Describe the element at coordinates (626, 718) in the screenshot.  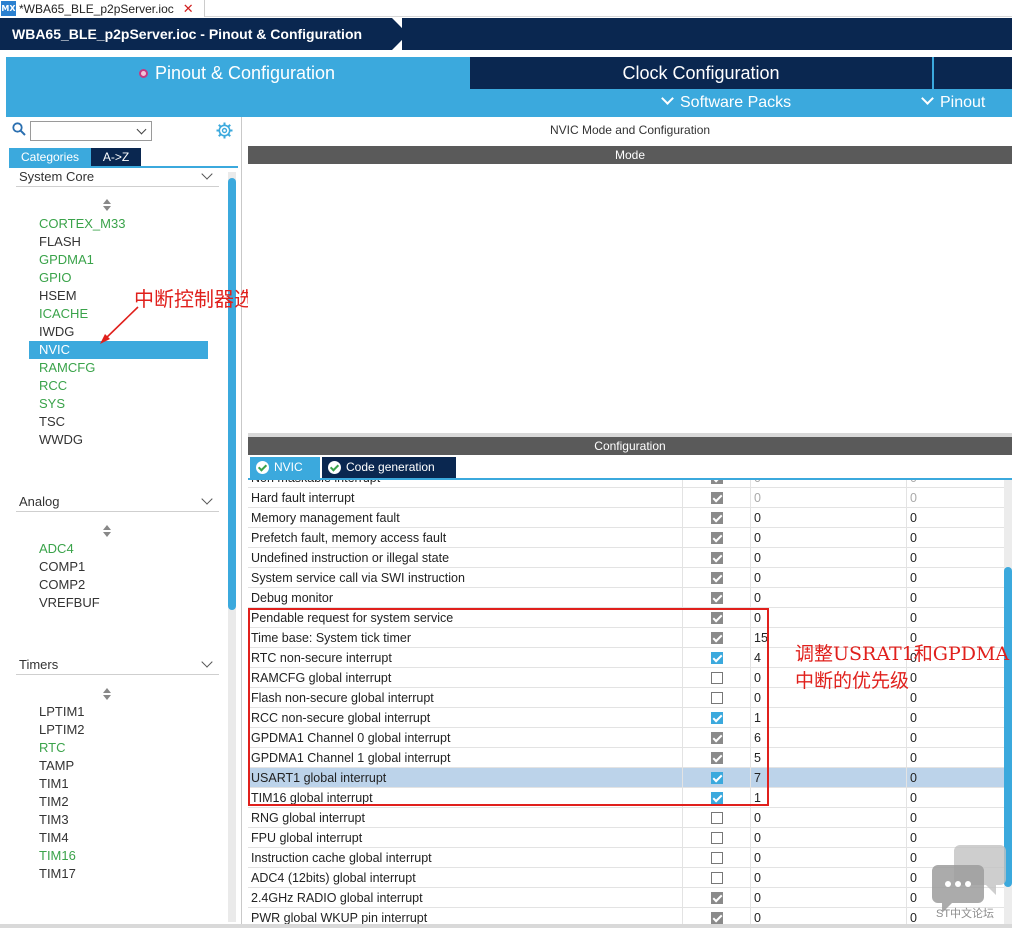
I see `table-row: RCC non-secure global interrupt 1 0` at that location.